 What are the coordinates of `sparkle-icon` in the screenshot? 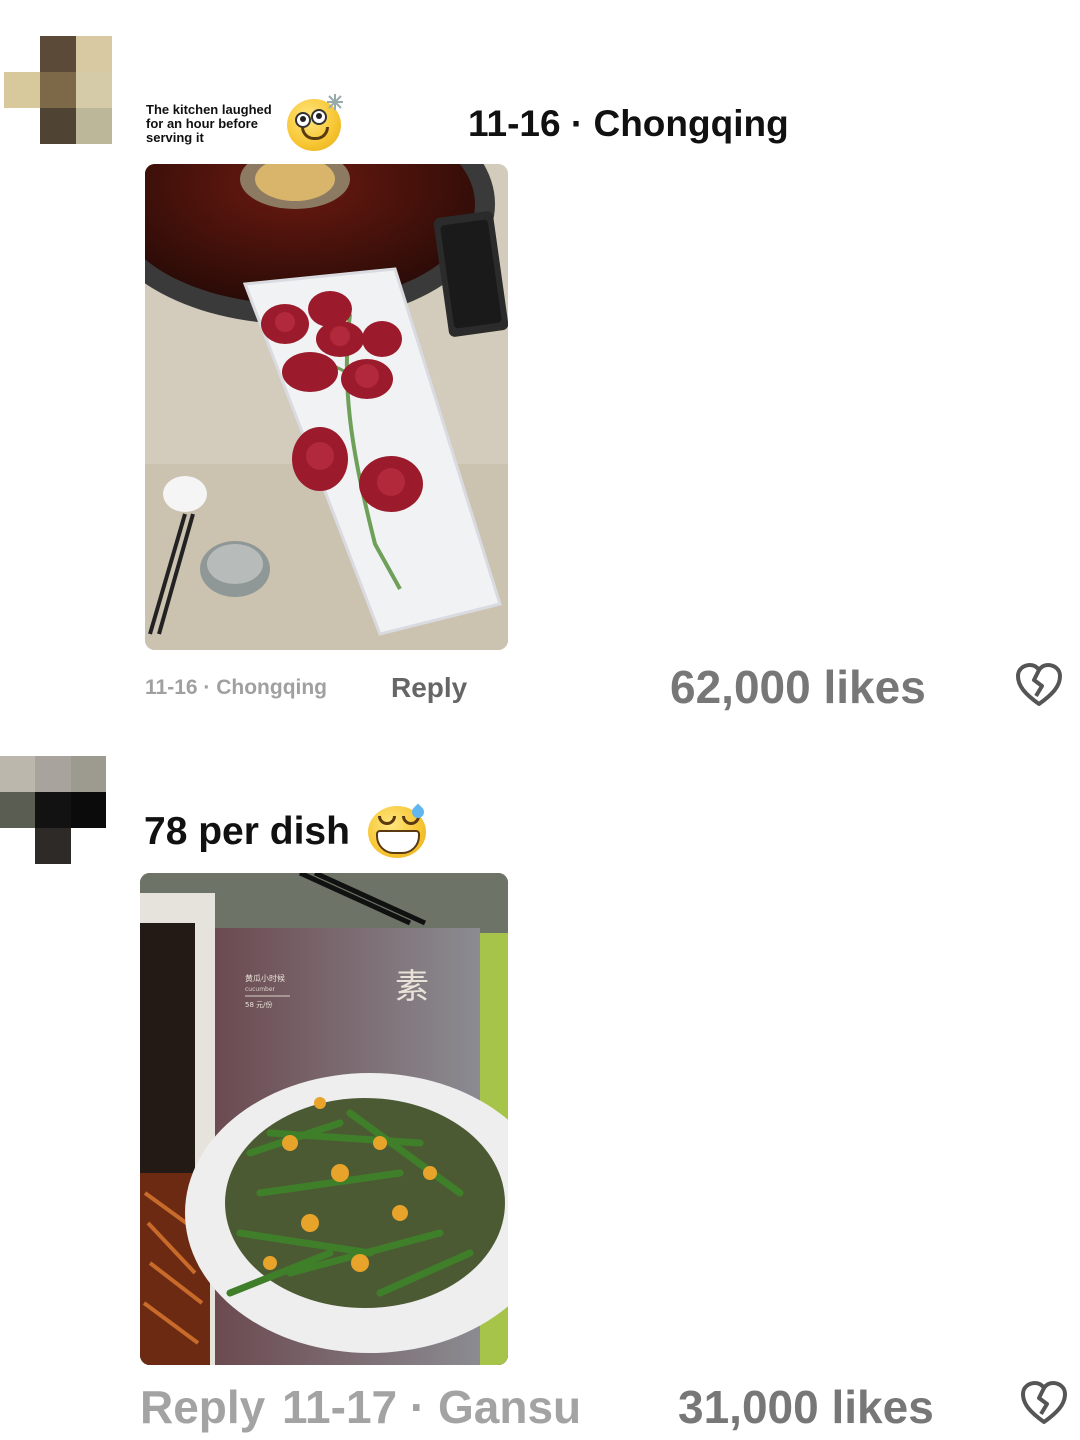 It's located at (335, 102).